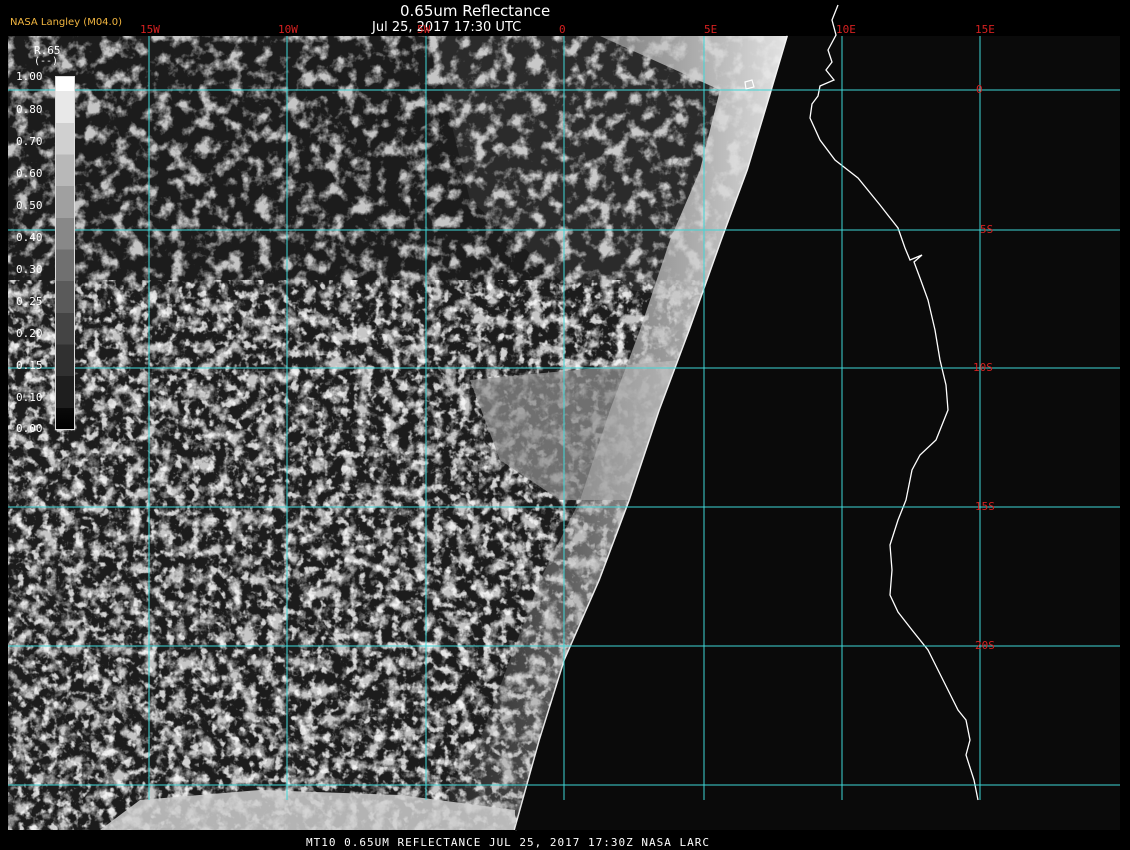  What do you see at coordinates (29, 141) in the screenshot?
I see `legend-tick: 0.70` at bounding box center [29, 141].